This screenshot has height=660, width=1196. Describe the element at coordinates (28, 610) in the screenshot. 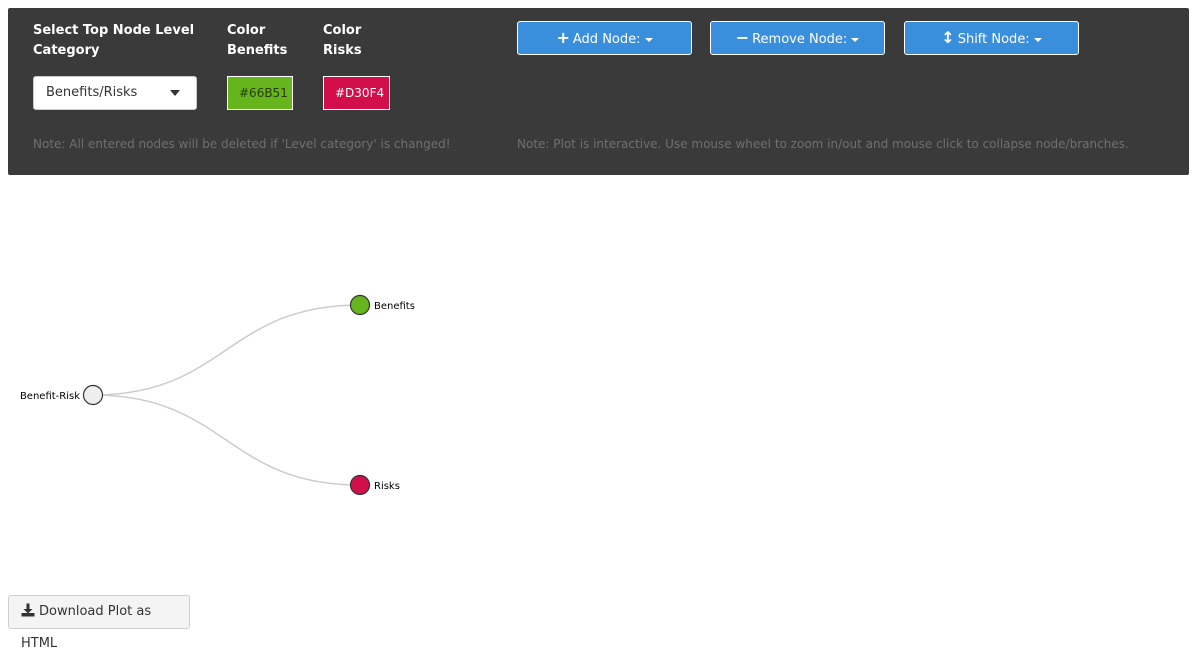

I see `download-icon` at that location.